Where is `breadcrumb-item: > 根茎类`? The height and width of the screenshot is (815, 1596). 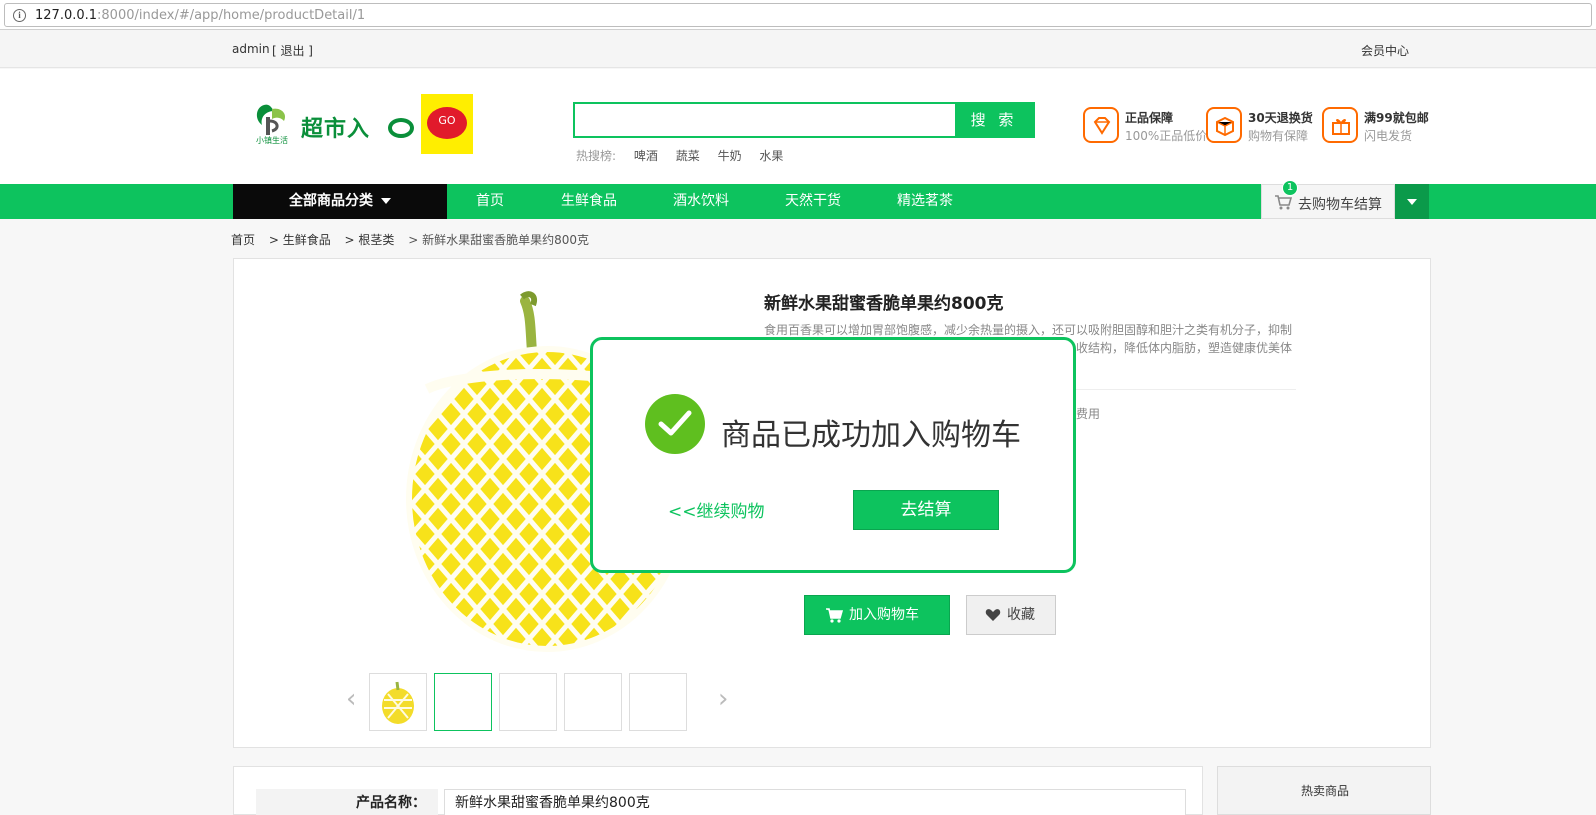
breadcrumb-item: > 根茎类 is located at coordinates (370, 240).